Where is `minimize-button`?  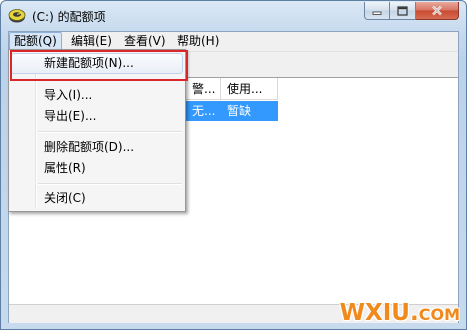 minimize-button is located at coordinates (377, 11).